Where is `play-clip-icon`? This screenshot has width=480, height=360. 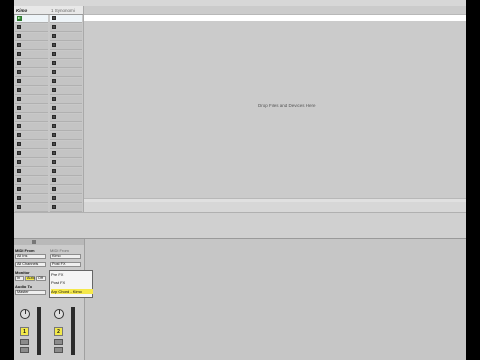
play-clip-icon is located at coordinates (19, 18).